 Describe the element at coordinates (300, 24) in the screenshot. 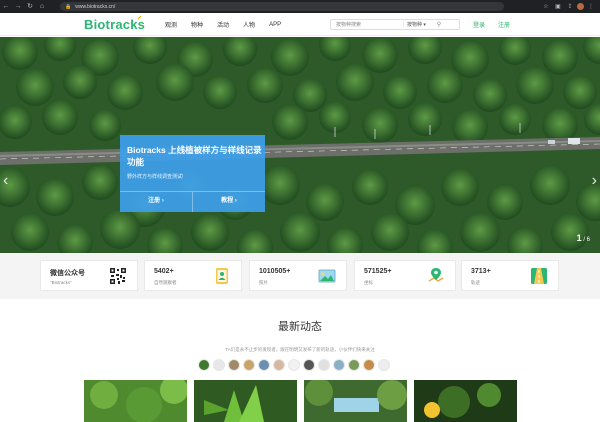

I see `site-header: Biotracks 观测 物种 活动 人物 APP 按物种 ▾ ⚲ 登录 注册` at that location.